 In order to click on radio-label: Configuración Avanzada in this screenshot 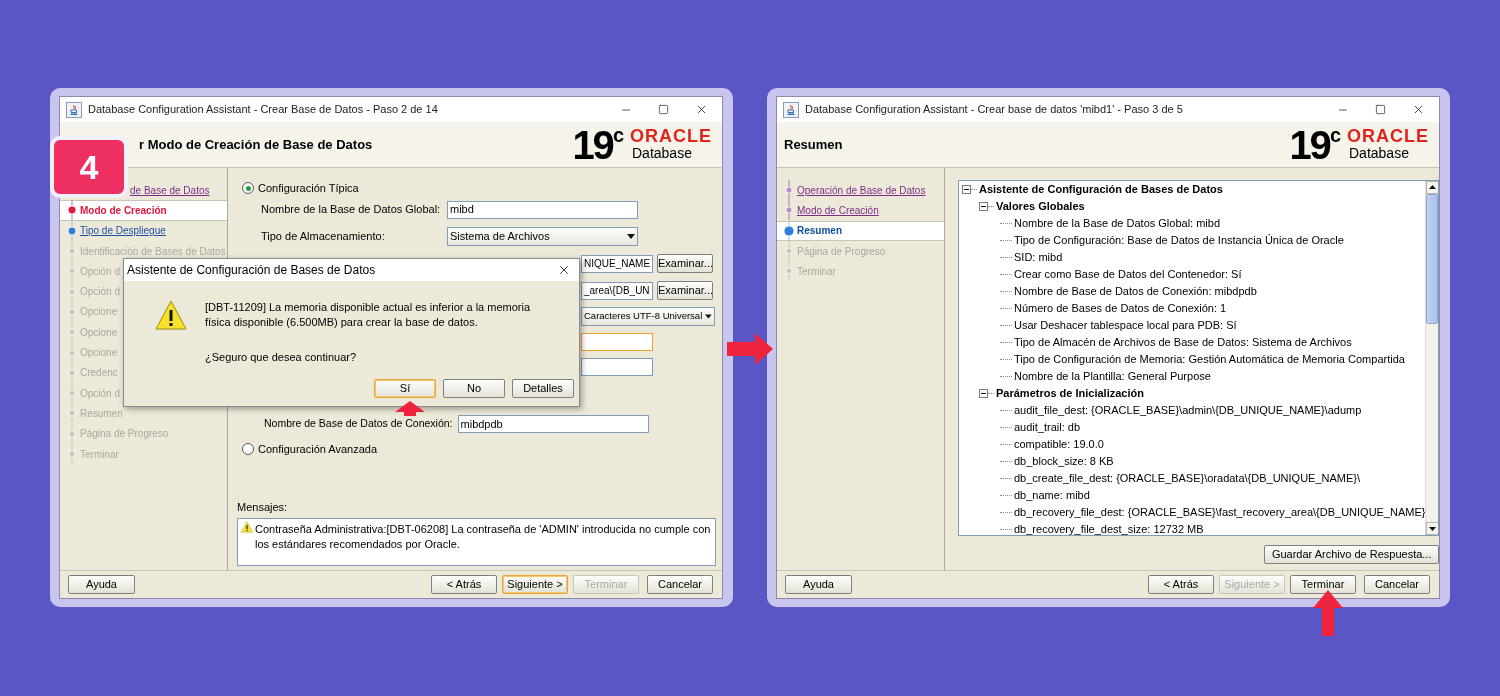, I will do `click(318, 449)`.